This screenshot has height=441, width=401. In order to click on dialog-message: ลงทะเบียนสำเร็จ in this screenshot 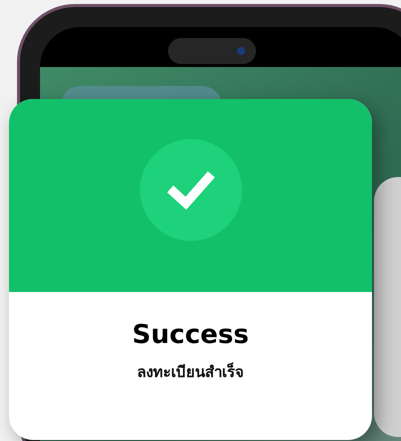, I will do `click(190, 372)`.